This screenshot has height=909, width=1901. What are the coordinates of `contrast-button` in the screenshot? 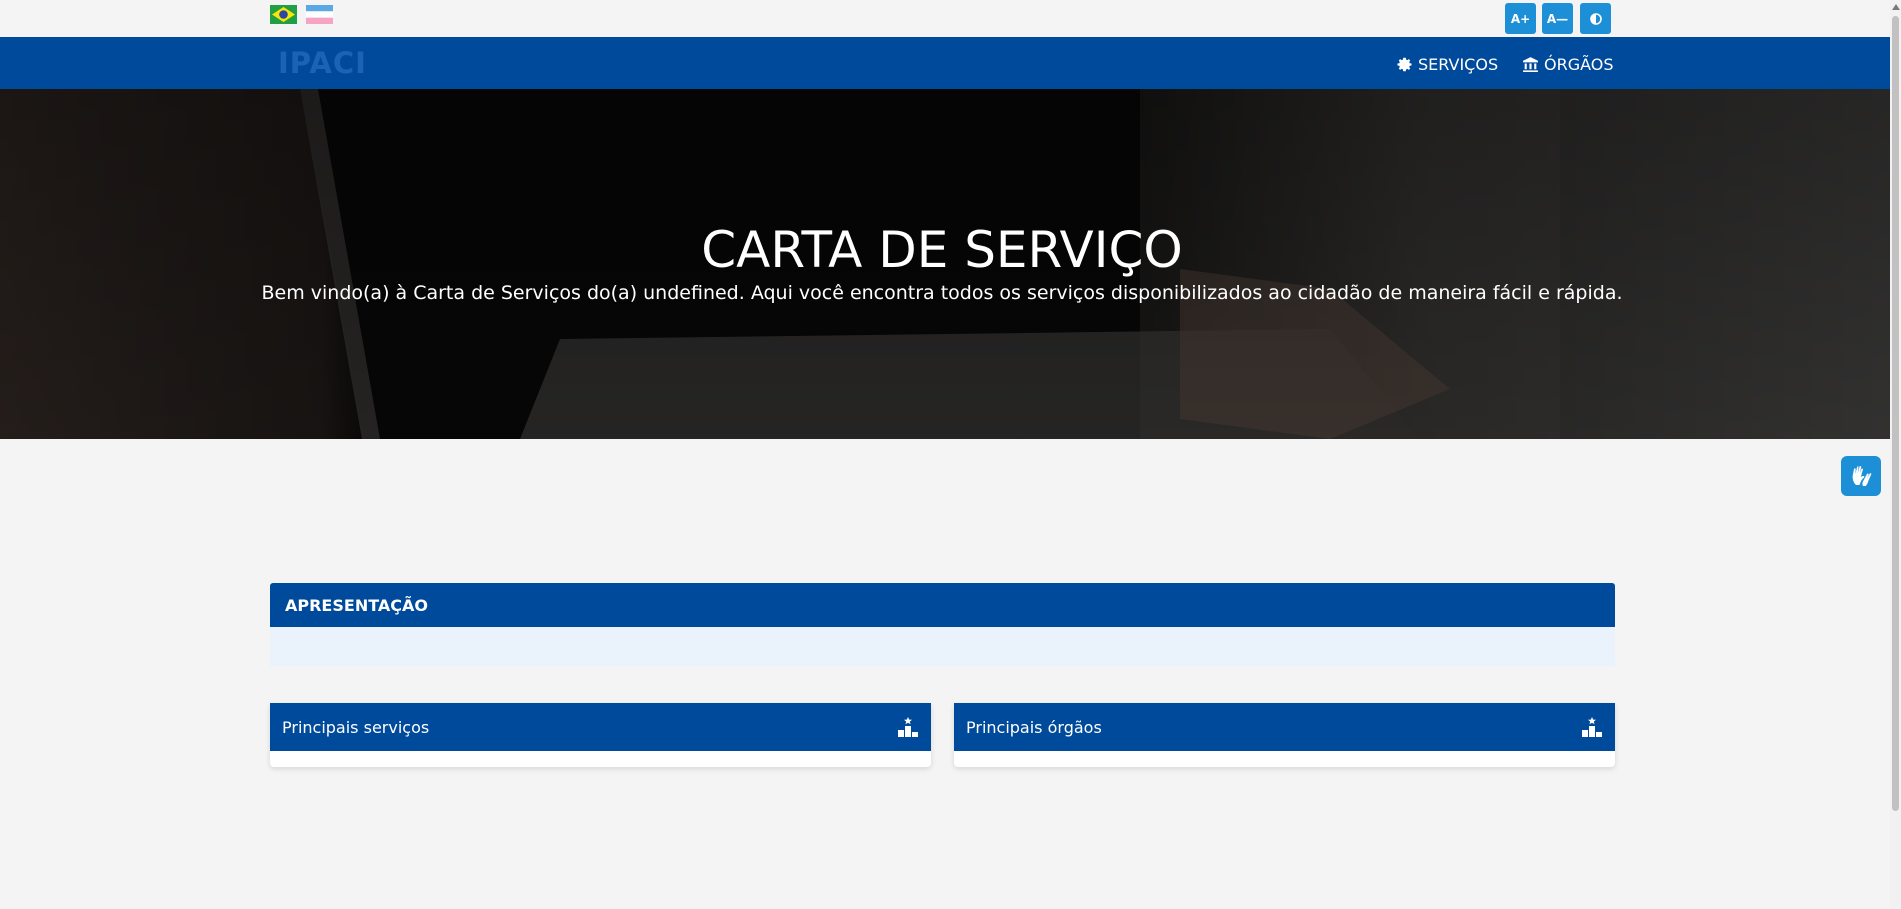 It's located at (1595, 18).